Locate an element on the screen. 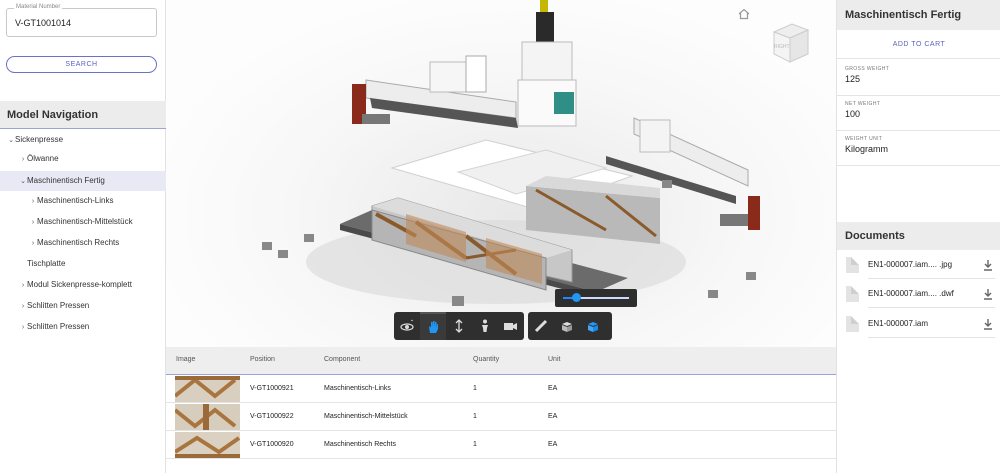 This screenshot has width=1000, height=473. table-row: V-GT1000921 Maschinentisch-Links 1 EA is located at coordinates (501, 389).